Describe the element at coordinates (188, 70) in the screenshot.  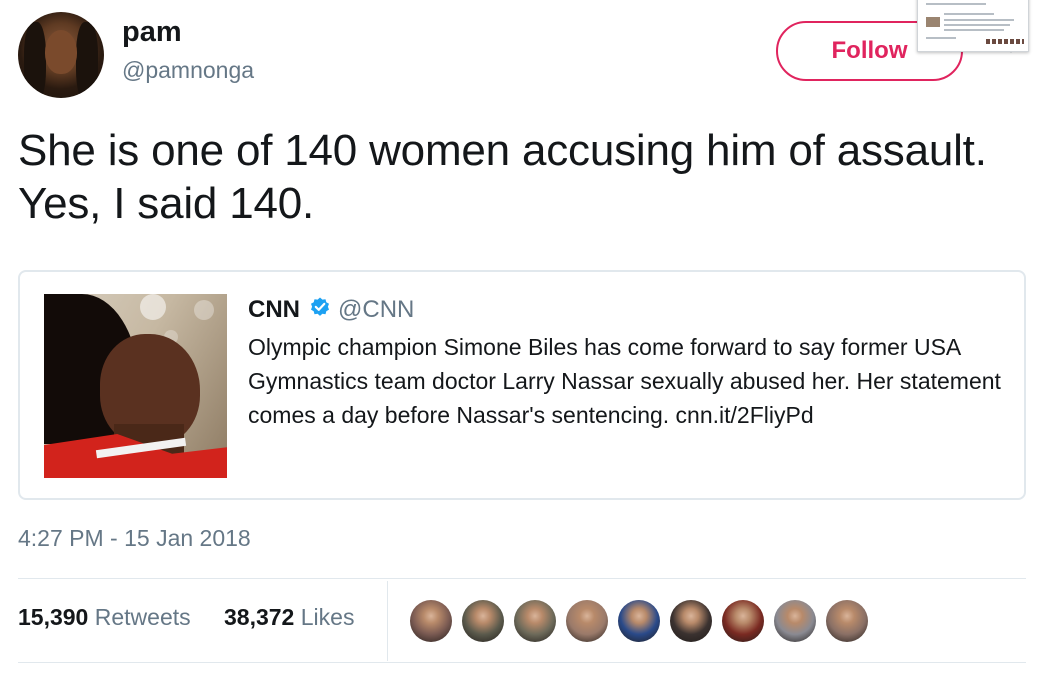
I see `author-handle: @pamnonga` at that location.